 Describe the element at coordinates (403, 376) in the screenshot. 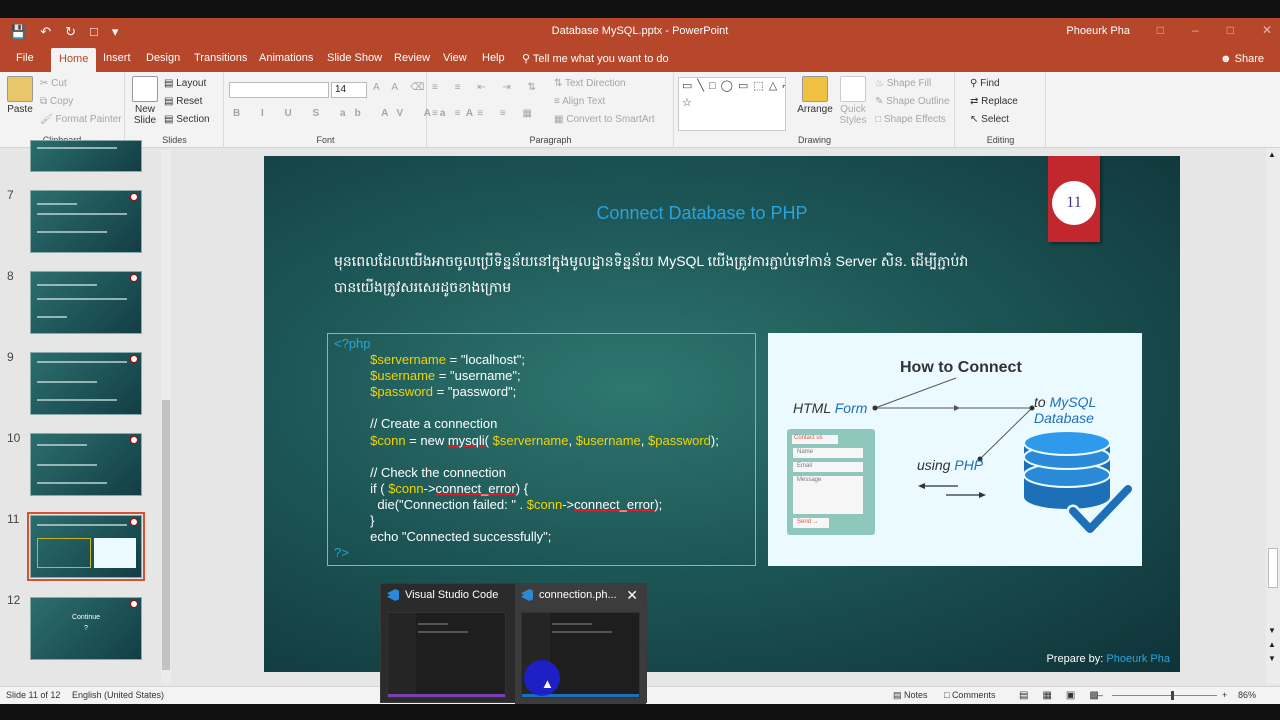

I see `code-var: $username` at that location.